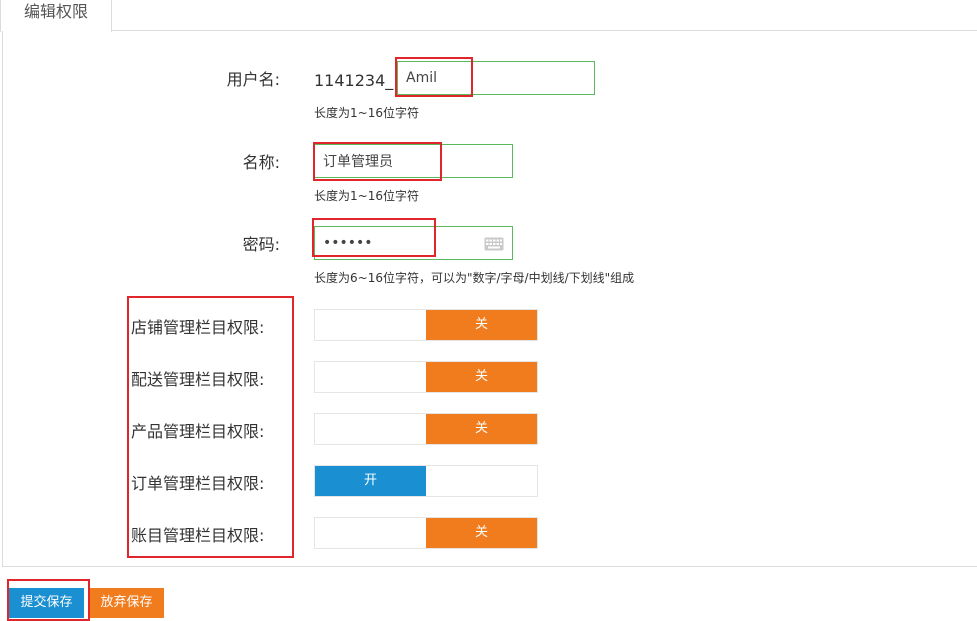 This screenshot has width=977, height=621. I want to click on permission-label-order: 订单管理栏目权限:, so click(198, 483).